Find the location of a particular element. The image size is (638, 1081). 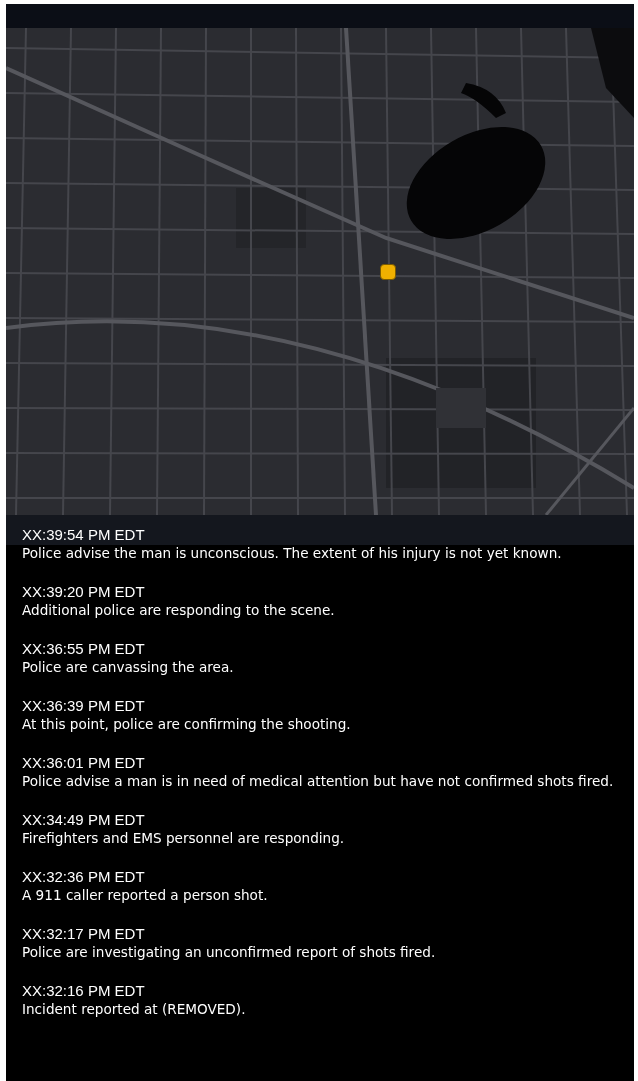

update-text: Police advise a man is in need of medical attention but have not confirmed shots fired. is located at coordinates (318, 781).